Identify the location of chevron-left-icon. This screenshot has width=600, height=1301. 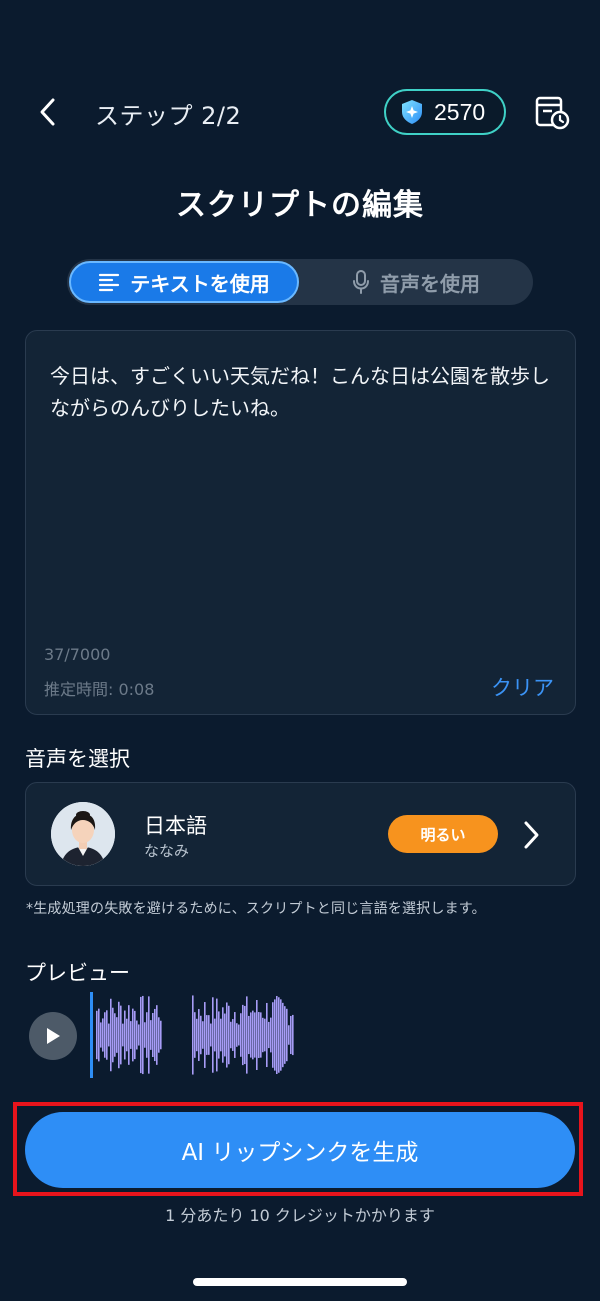
(47, 112).